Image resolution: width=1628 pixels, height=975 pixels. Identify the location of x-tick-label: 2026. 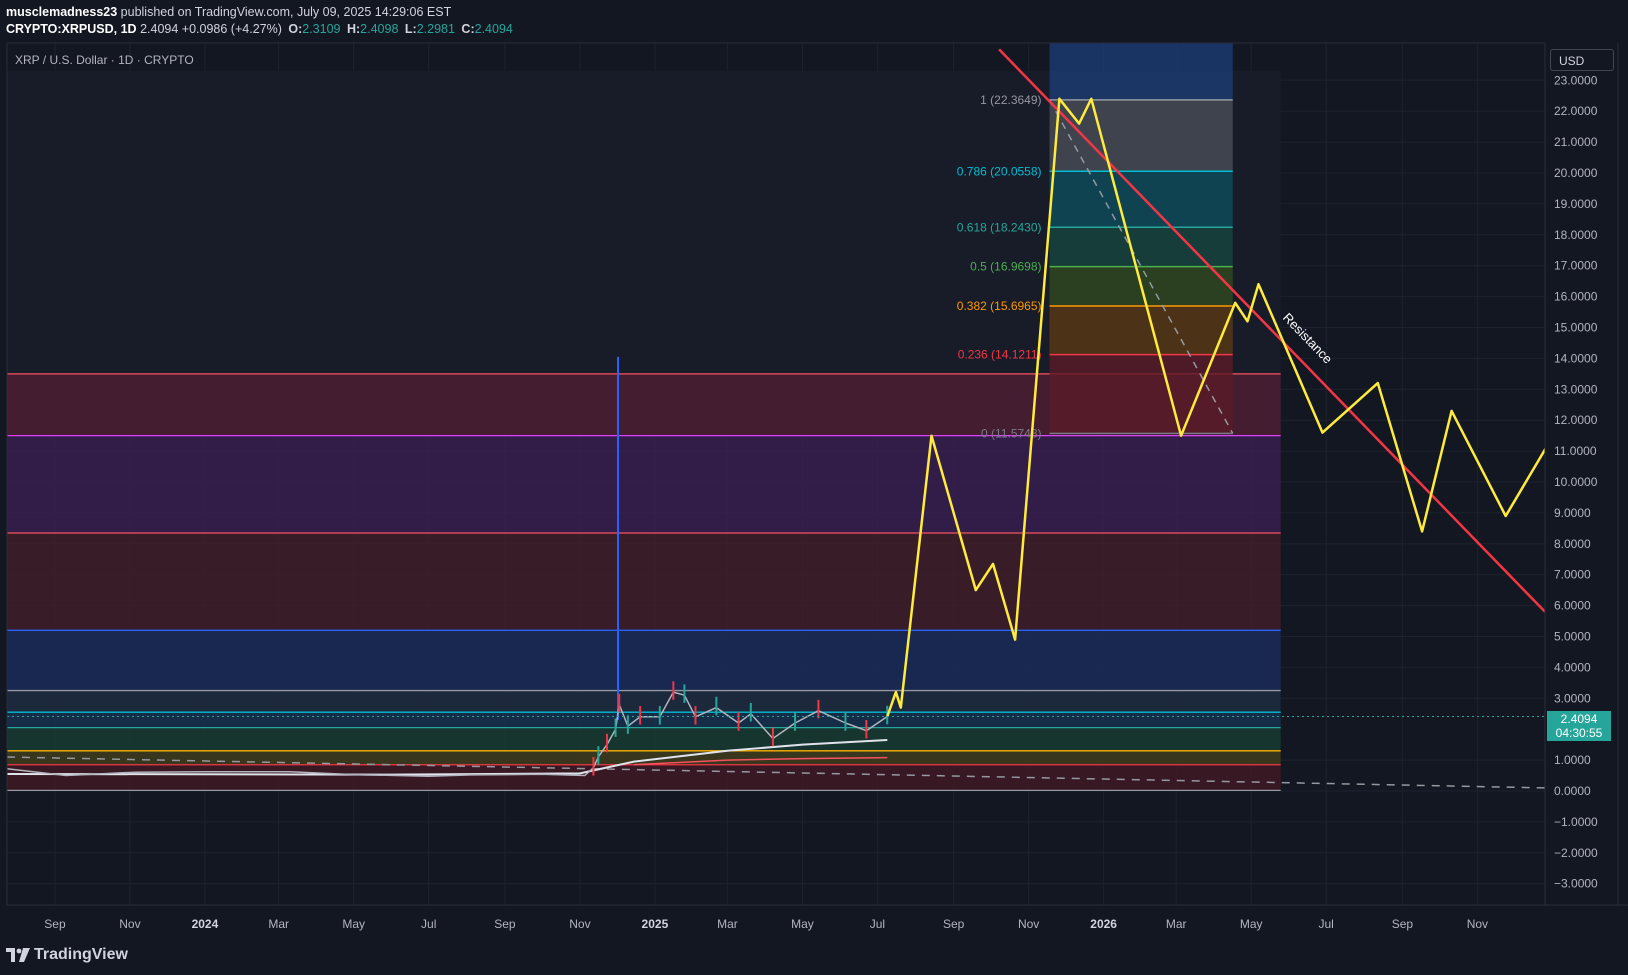
(1103, 924).